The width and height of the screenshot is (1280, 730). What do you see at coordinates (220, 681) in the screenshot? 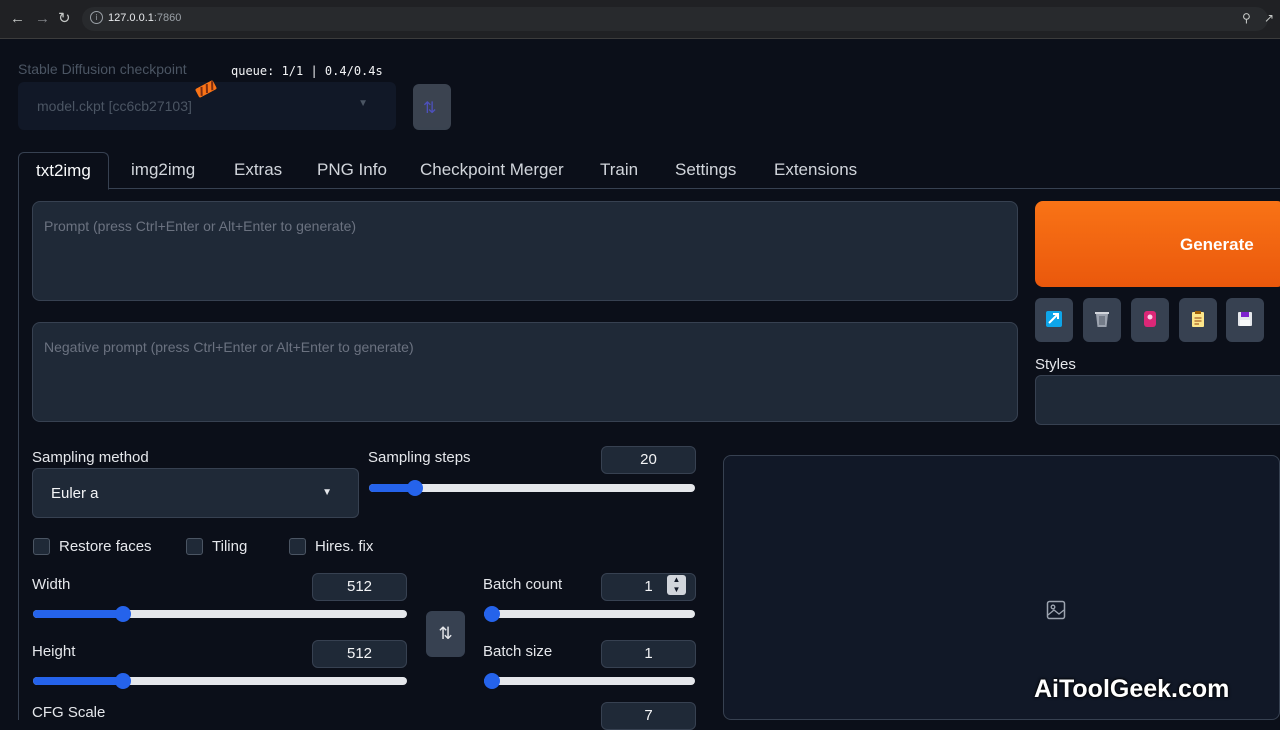
I see `height-slider` at bounding box center [220, 681].